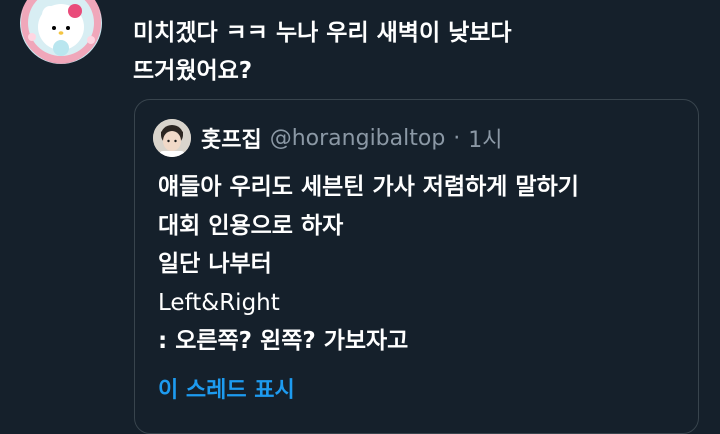 This screenshot has height=434, width=720. I want to click on quote-text-line: : 오른쪽? 왼쪽? 가보자고, so click(283, 341).